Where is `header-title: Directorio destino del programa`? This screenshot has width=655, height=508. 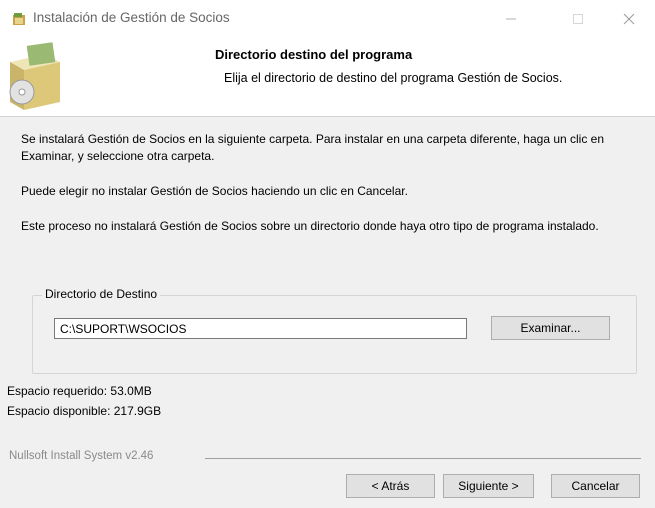
header-title: Directorio destino del programa is located at coordinates (314, 54).